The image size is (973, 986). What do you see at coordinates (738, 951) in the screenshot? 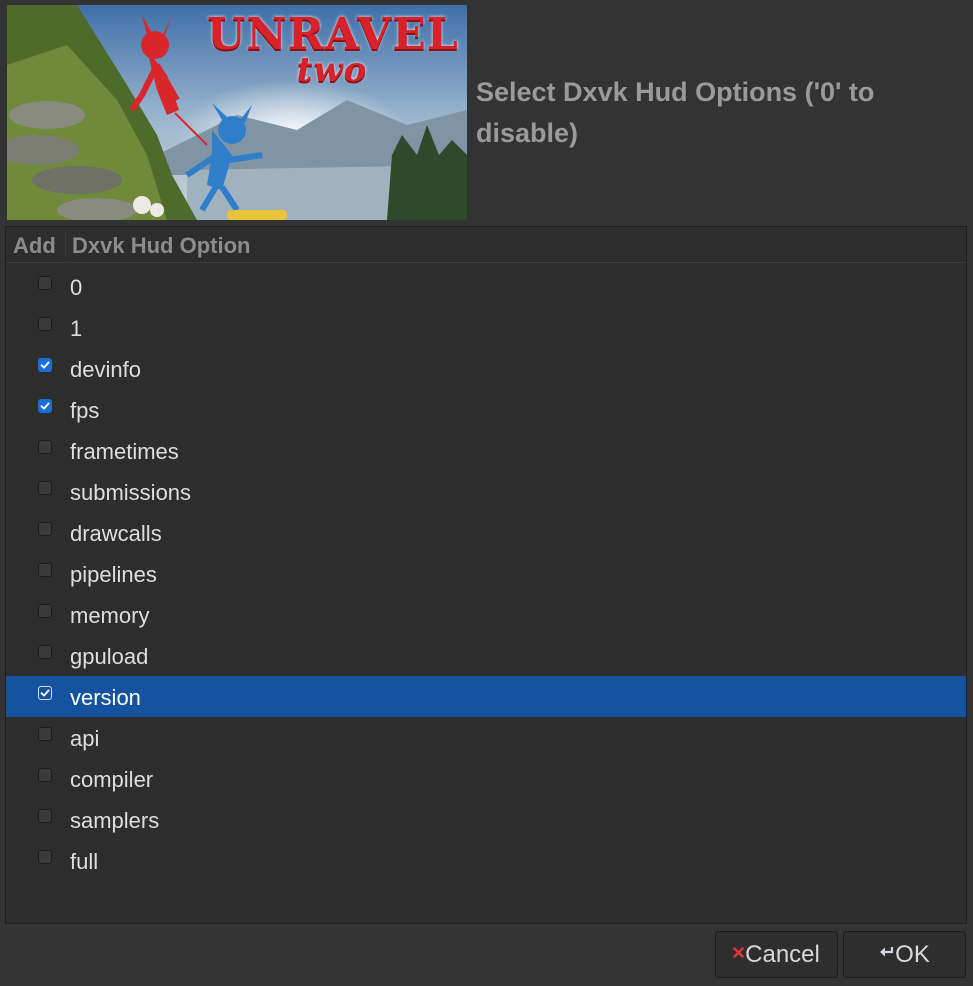
I see `close-icon` at bounding box center [738, 951].